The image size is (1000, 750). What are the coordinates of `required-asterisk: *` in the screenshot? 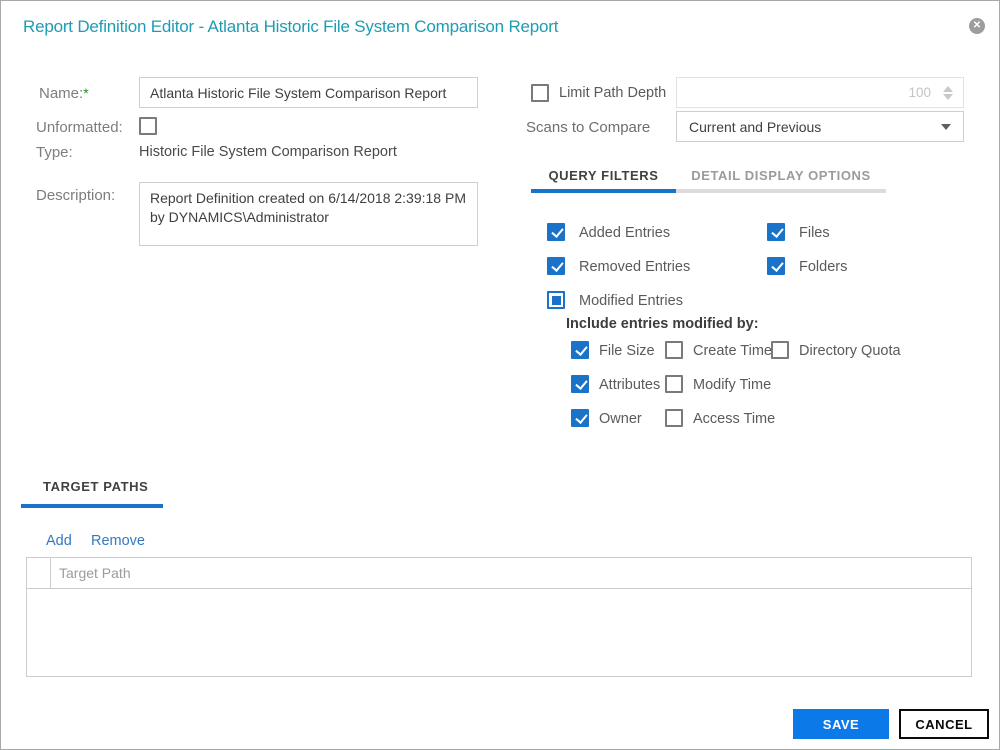 It's located at (86, 93).